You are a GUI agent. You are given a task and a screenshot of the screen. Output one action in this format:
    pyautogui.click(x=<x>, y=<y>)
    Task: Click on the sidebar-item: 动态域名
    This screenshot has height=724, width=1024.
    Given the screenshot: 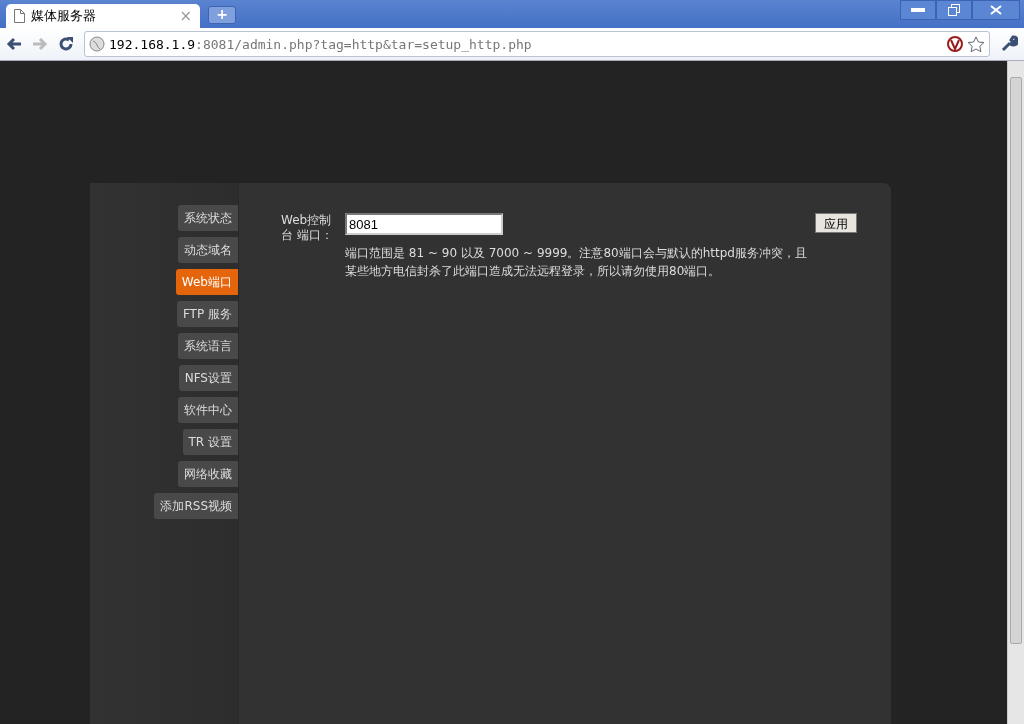 What is the action you would take?
    pyautogui.click(x=208, y=250)
    